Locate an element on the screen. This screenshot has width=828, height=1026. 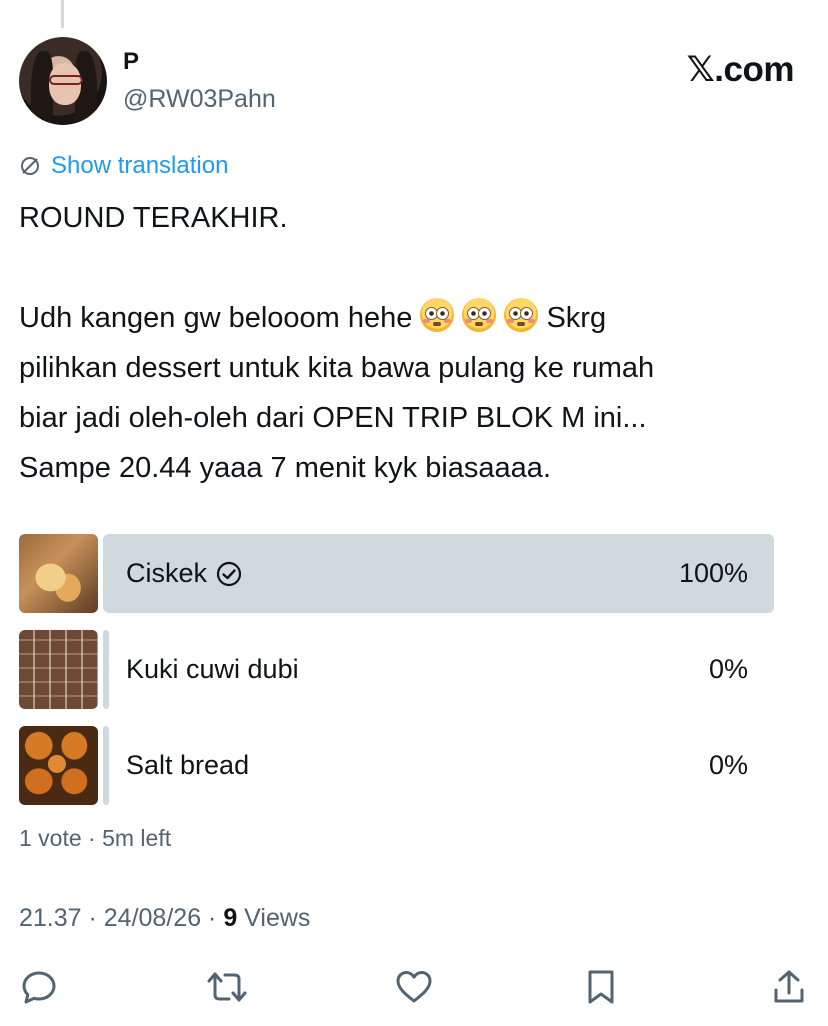
x-com-logo: 𝕏.com is located at coordinates (740, 69).